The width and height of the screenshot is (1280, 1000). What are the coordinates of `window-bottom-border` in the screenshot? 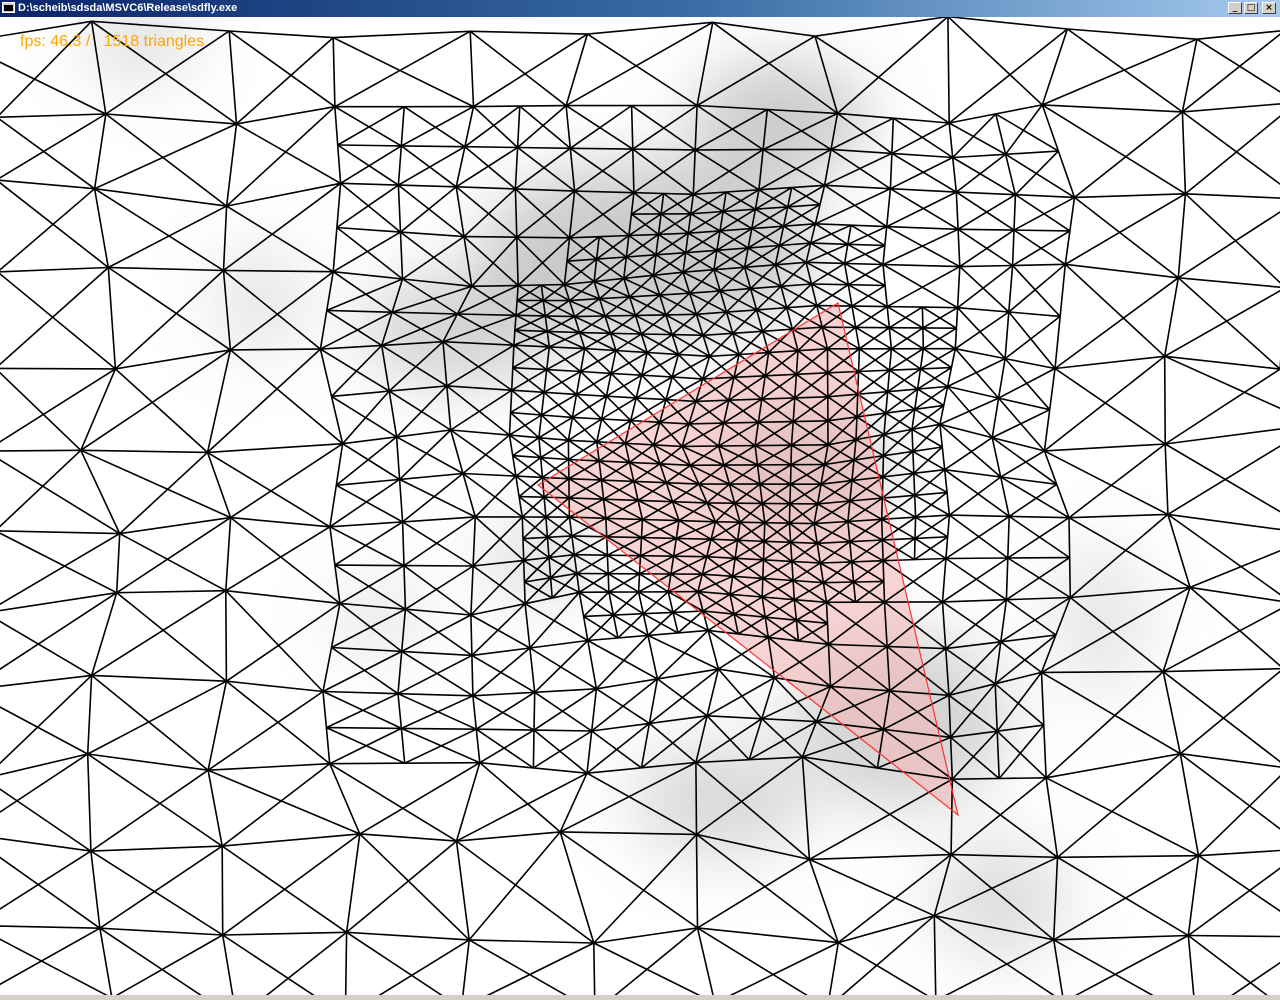 It's located at (640, 997).